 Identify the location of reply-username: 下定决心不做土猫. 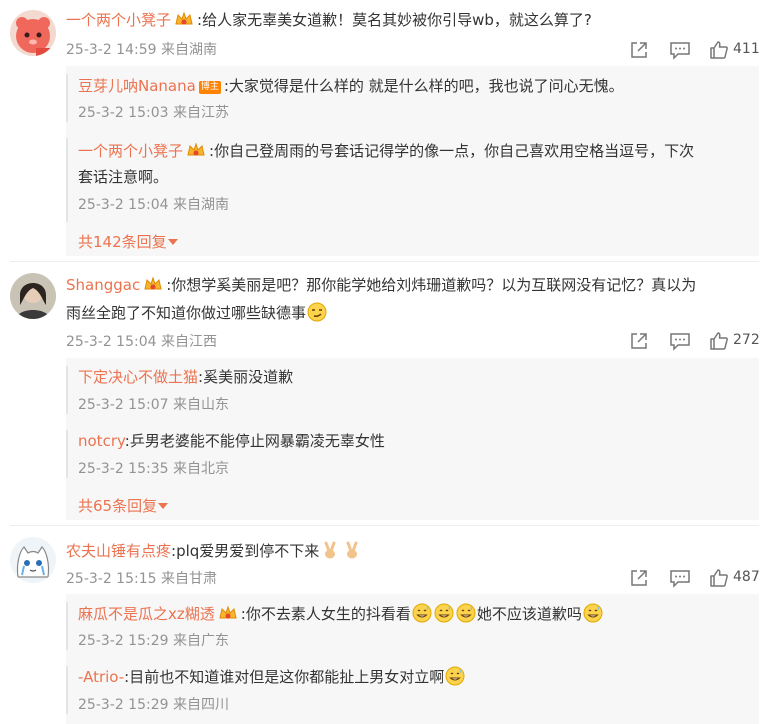
(138, 377).